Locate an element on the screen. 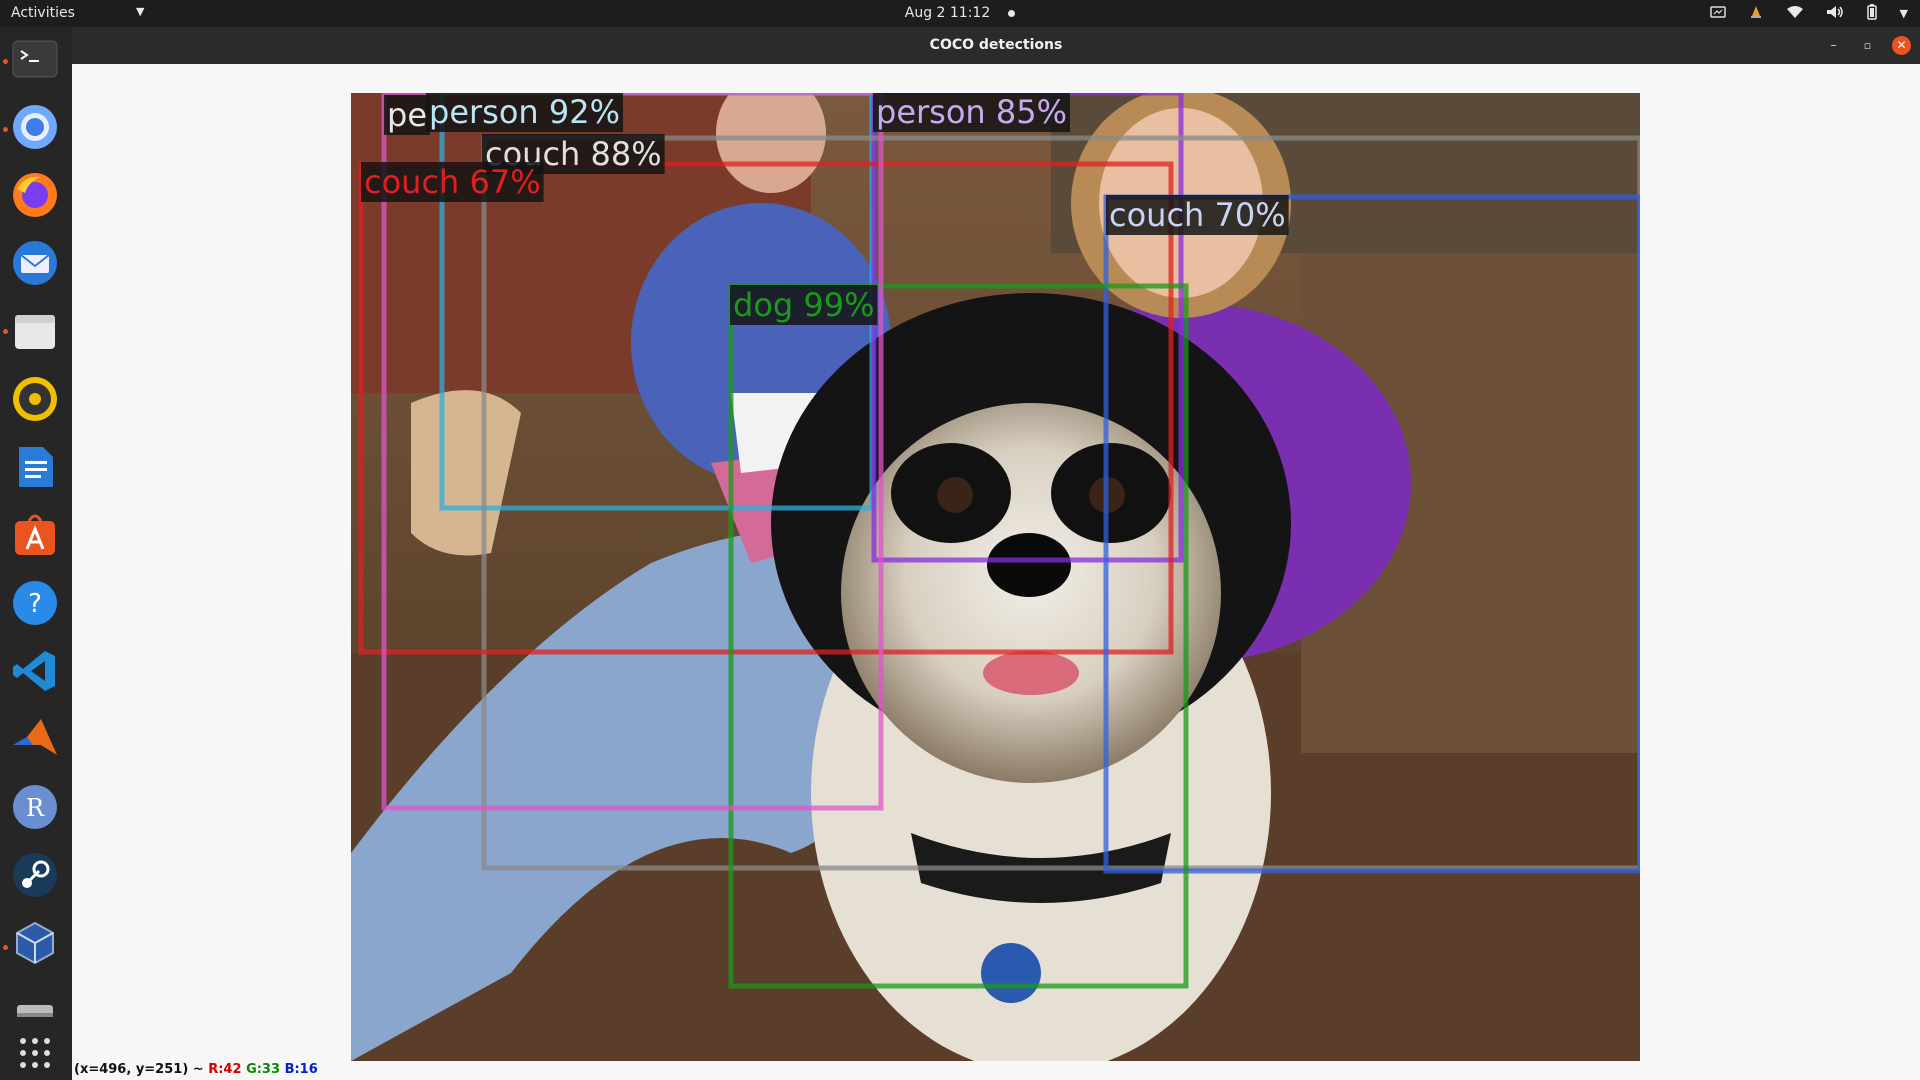 This screenshot has height=1080, width=1920. dog-eye-left is located at coordinates (955, 495).